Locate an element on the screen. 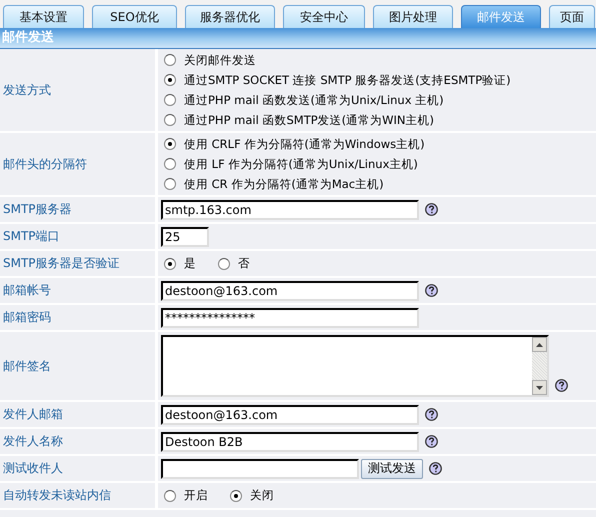  option-label: 通过PHP mail 函数发送(通常为Unix/Linux 主机) is located at coordinates (314, 100).